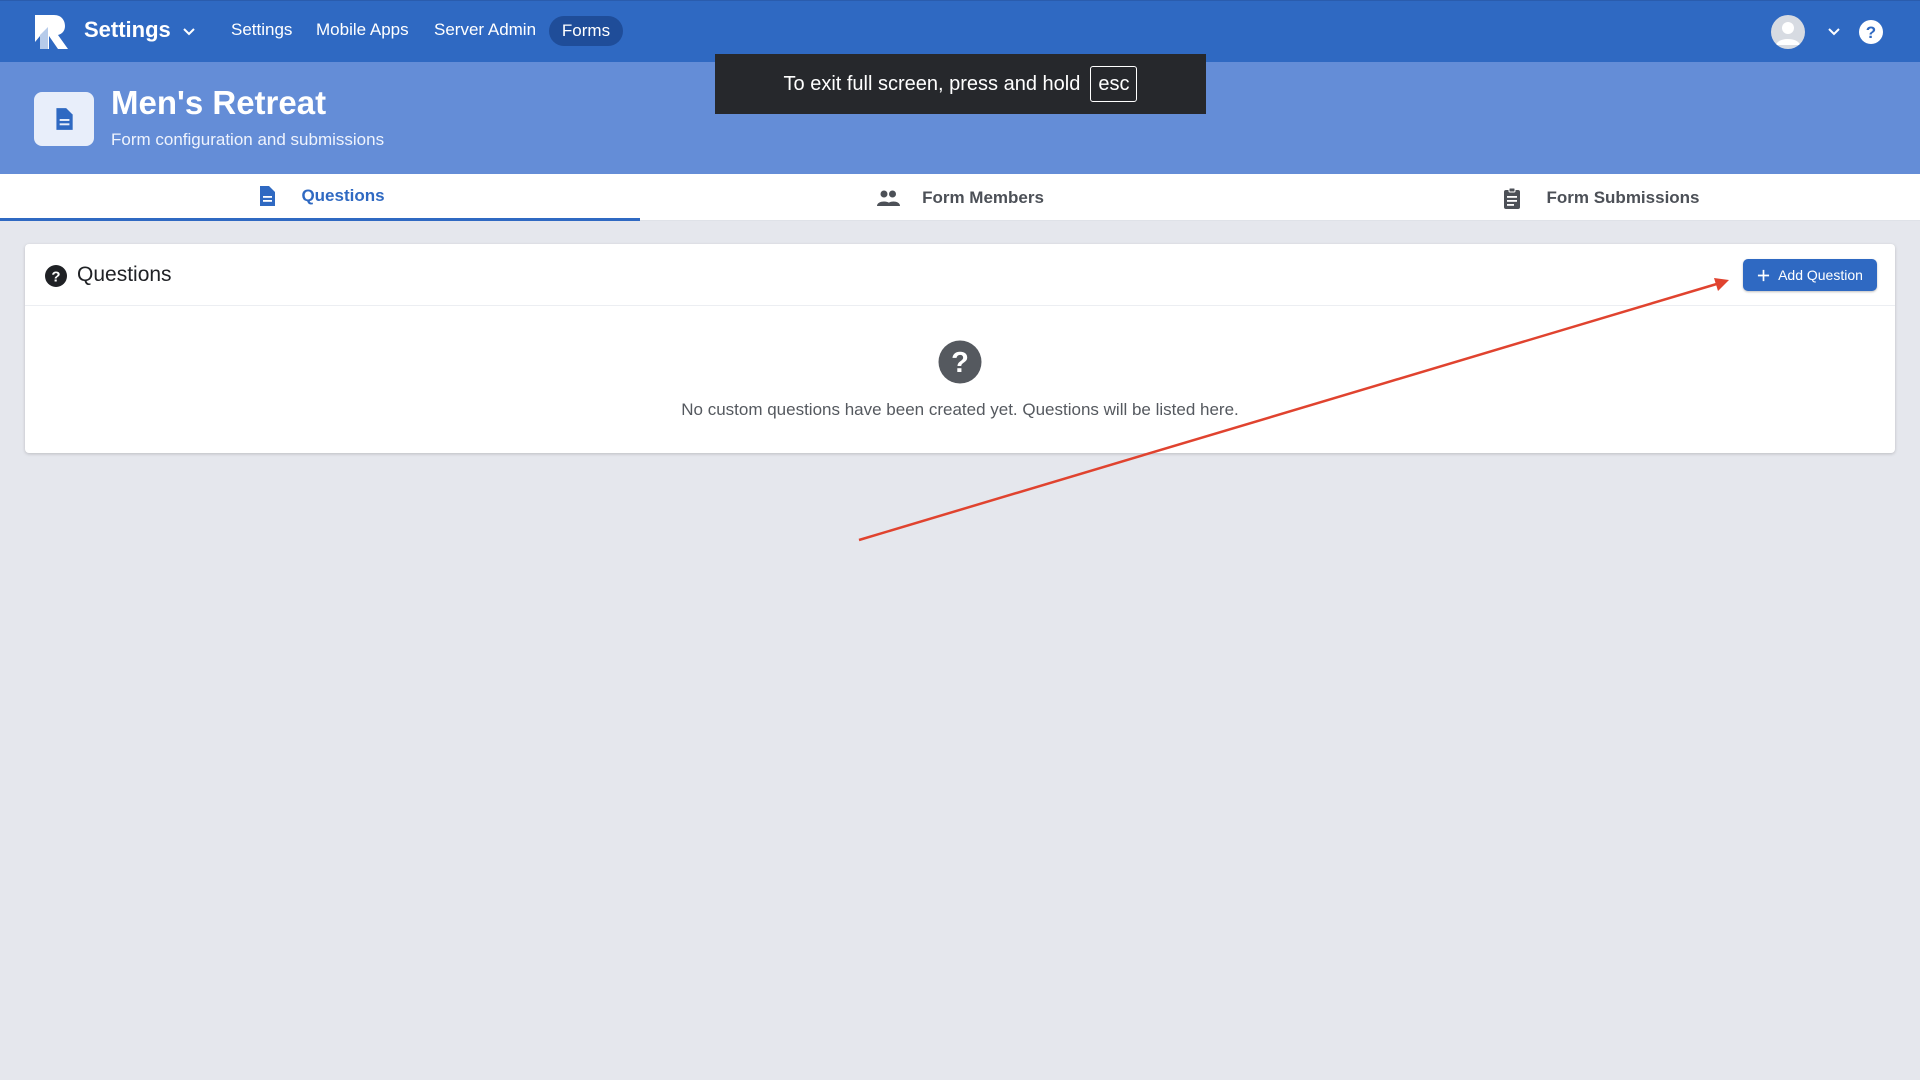 This screenshot has height=1080, width=1920. Describe the element at coordinates (1820, 275) in the screenshot. I see `add-question-label: Add Question` at that location.